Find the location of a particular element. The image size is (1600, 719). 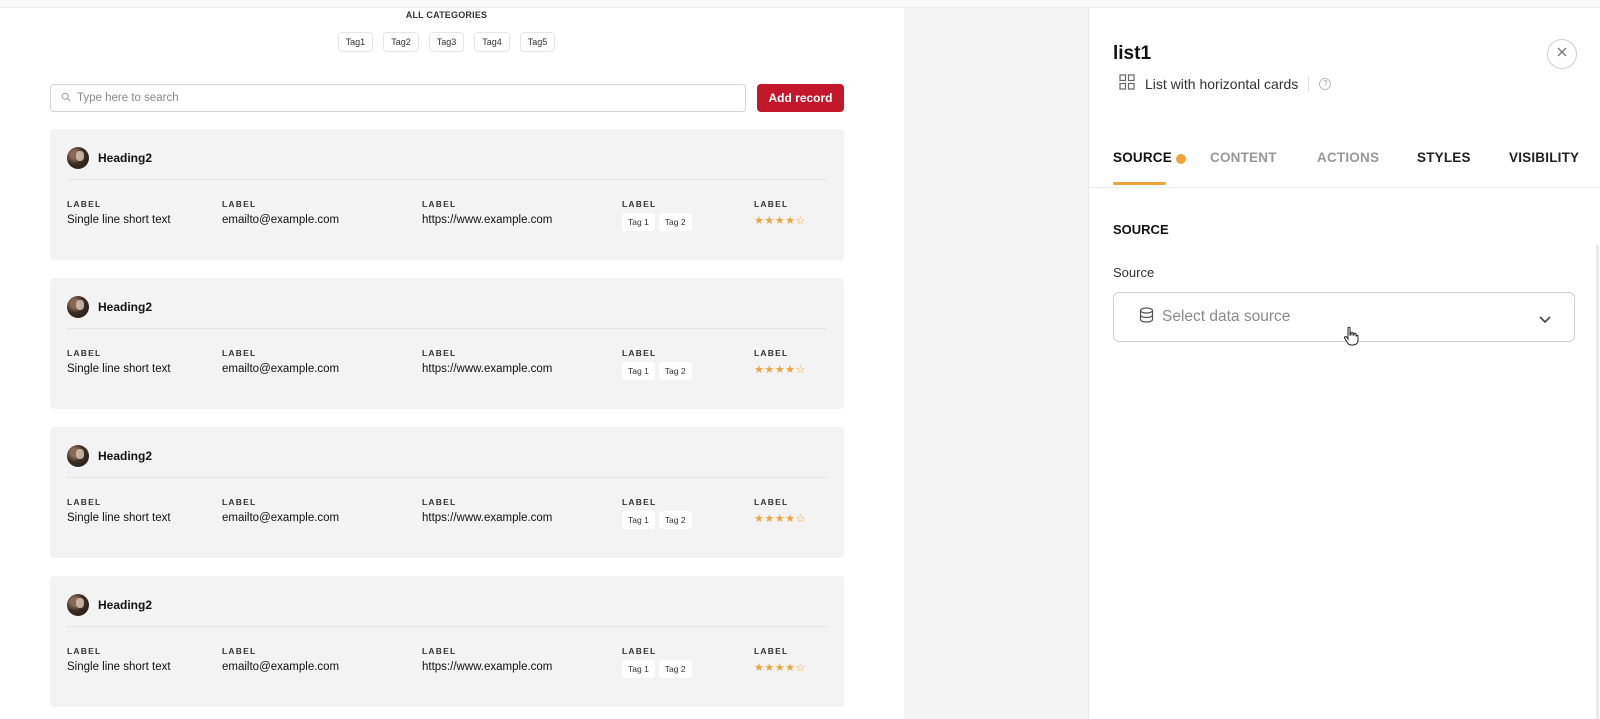

tab-actions: ACTIONS is located at coordinates (1348, 157).